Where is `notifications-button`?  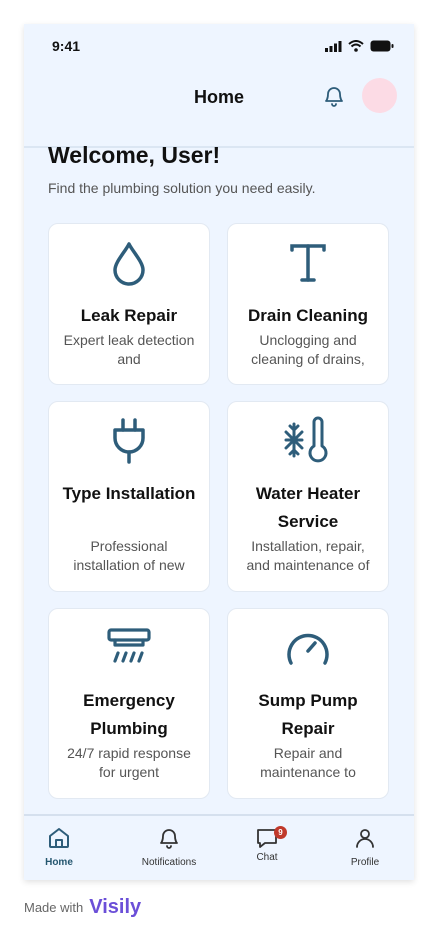 notifications-button is located at coordinates (334, 96).